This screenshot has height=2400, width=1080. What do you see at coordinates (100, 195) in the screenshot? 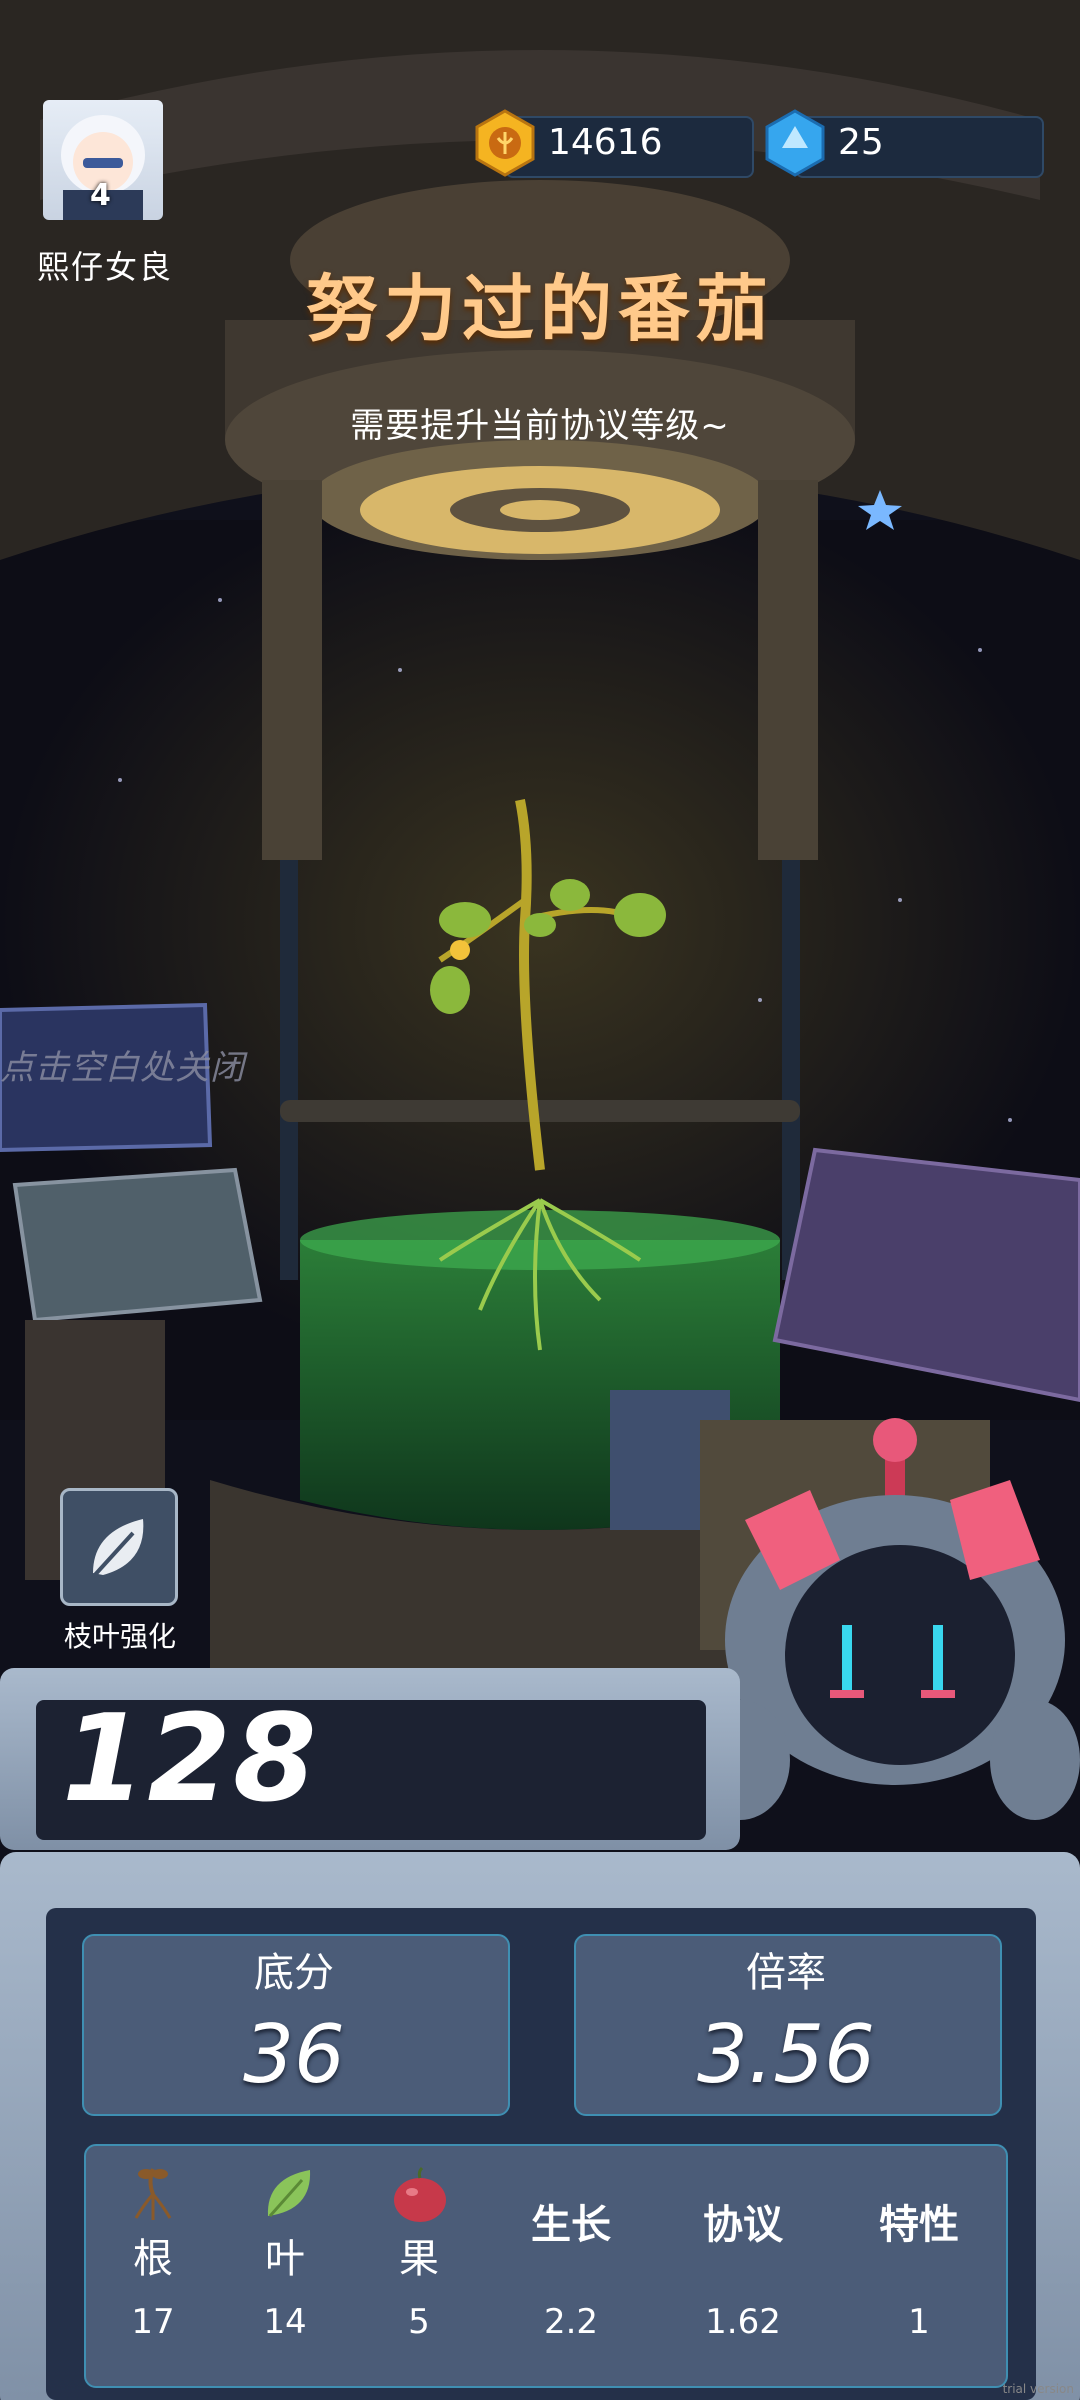
I see `player-level: 4` at bounding box center [100, 195].